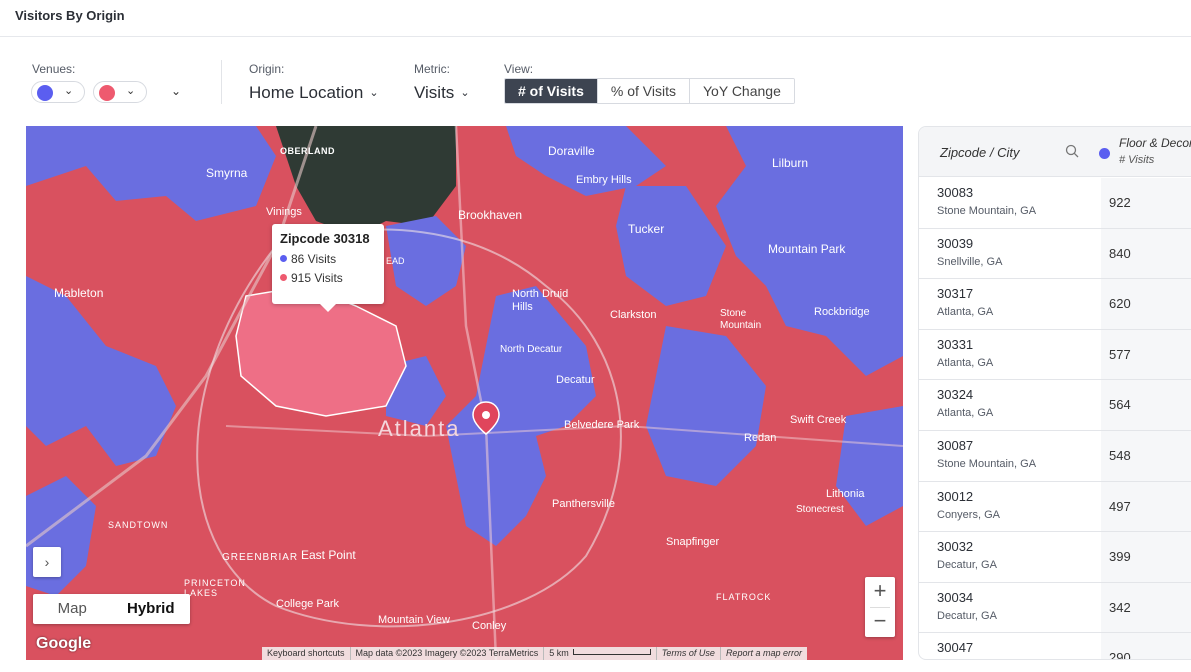  I want to click on map-place-label-stonecrest: Stonecrest, so click(820, 509).